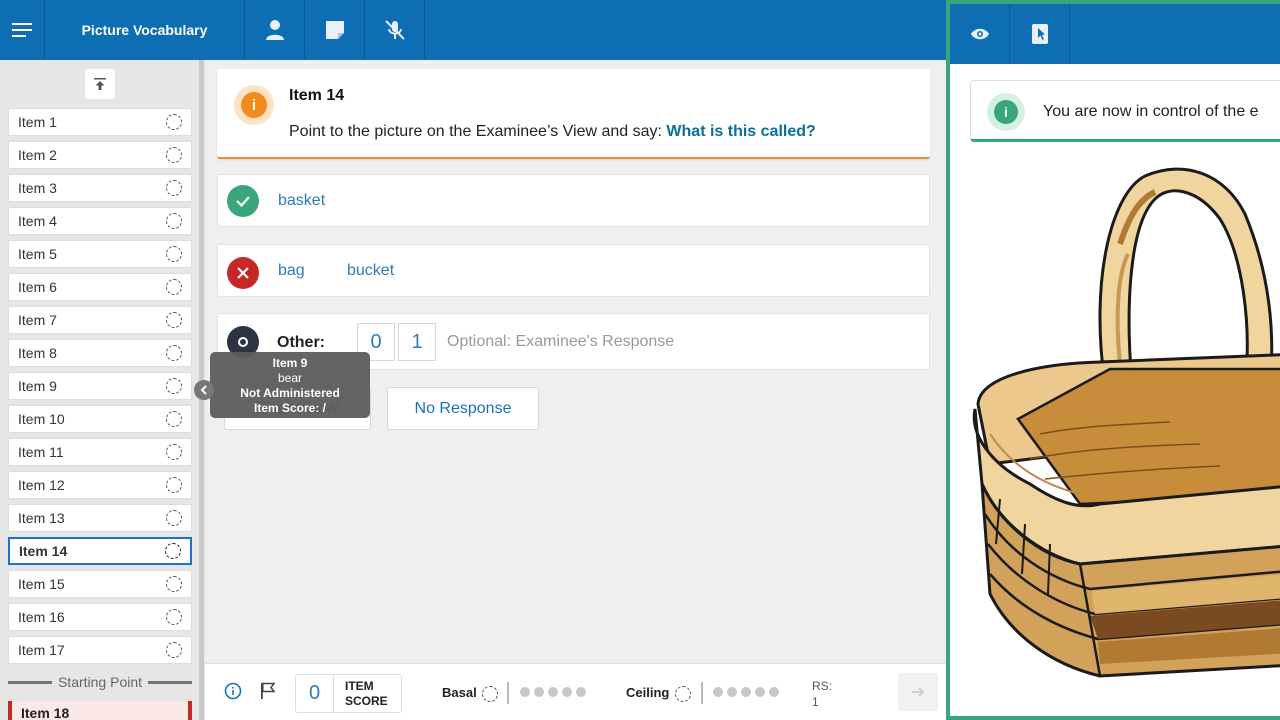  What do you see at coordinates (702, 693) in the screenshot?
I see `ceiling-divider` at bounding box center [702, 693].